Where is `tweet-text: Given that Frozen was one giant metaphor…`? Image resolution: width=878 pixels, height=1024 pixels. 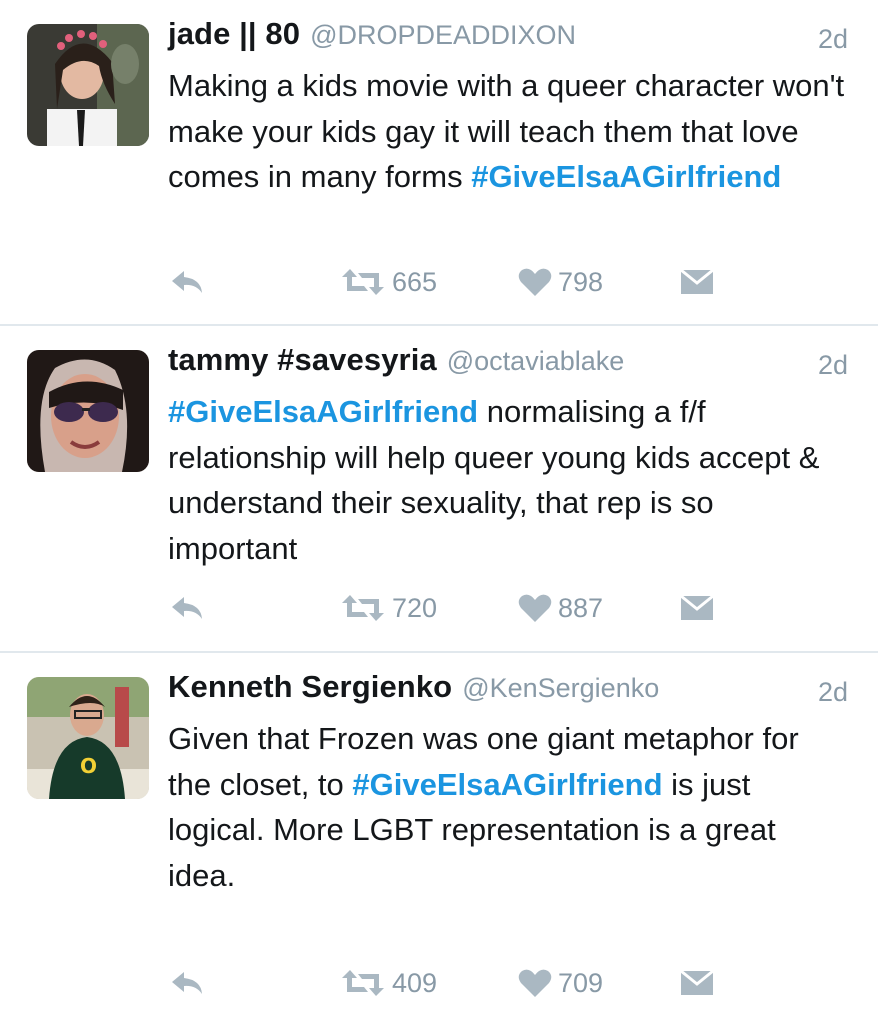
tweet-text: Given that Frozen was one giant metaphor… is located at coordinates (508, 807).